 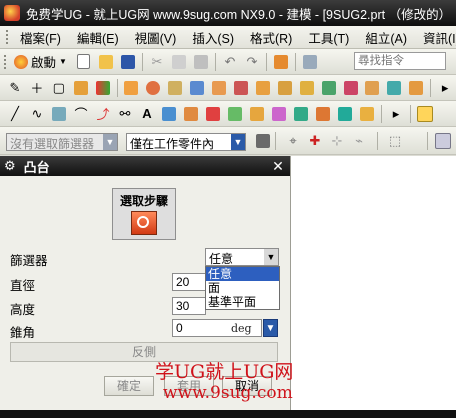 I want to click on extract-geometry-icon, so click(x=279, y=114).